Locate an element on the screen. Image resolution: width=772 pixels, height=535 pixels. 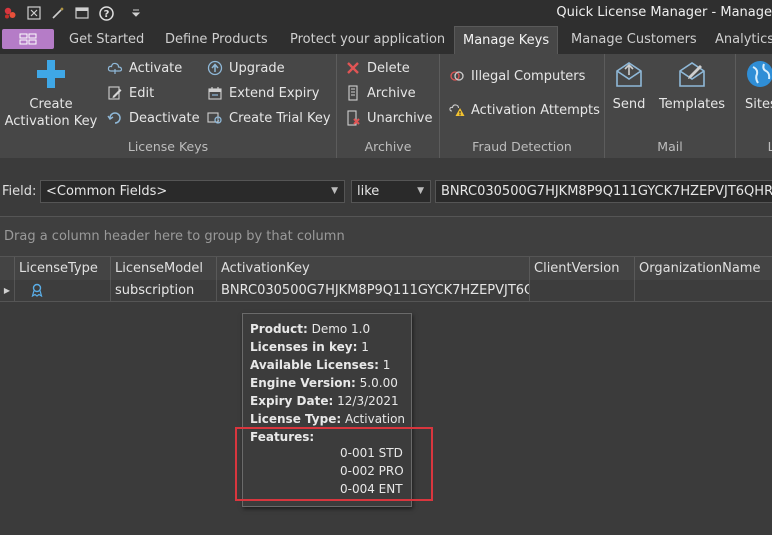
create-label-line1: Create is located at coordinates (51, 104).